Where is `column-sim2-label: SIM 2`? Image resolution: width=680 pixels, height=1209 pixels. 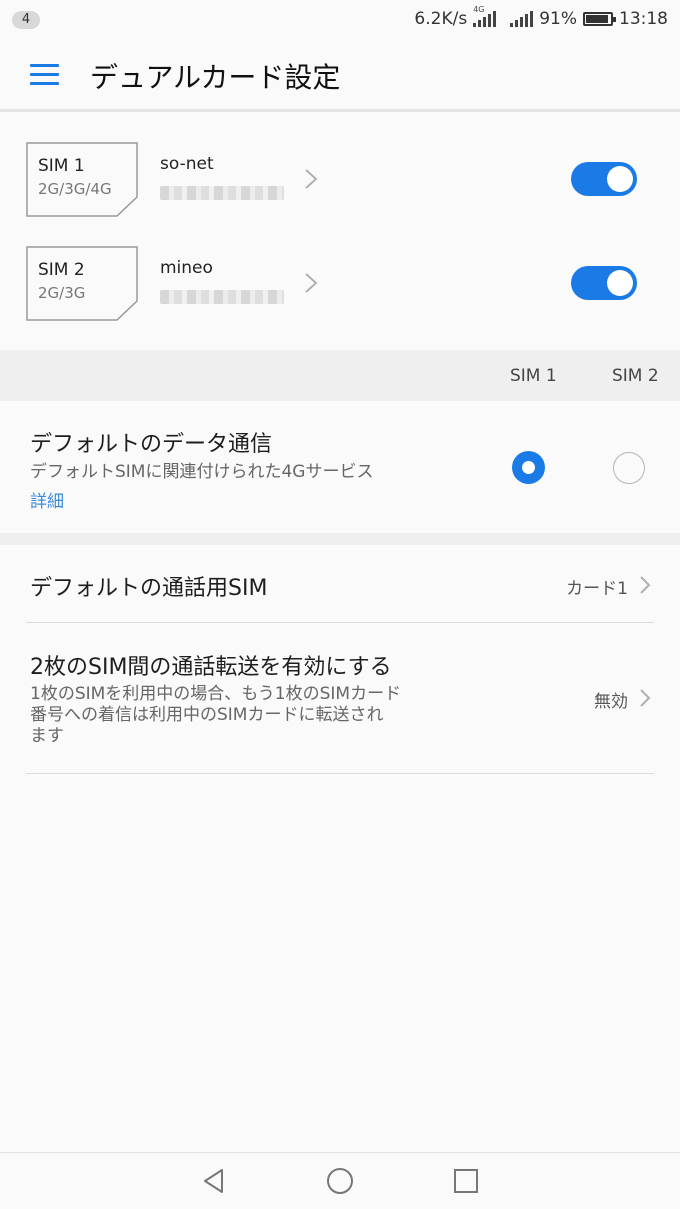
column-sim2-label: SIM 2 is located at coordinates (635, 376).